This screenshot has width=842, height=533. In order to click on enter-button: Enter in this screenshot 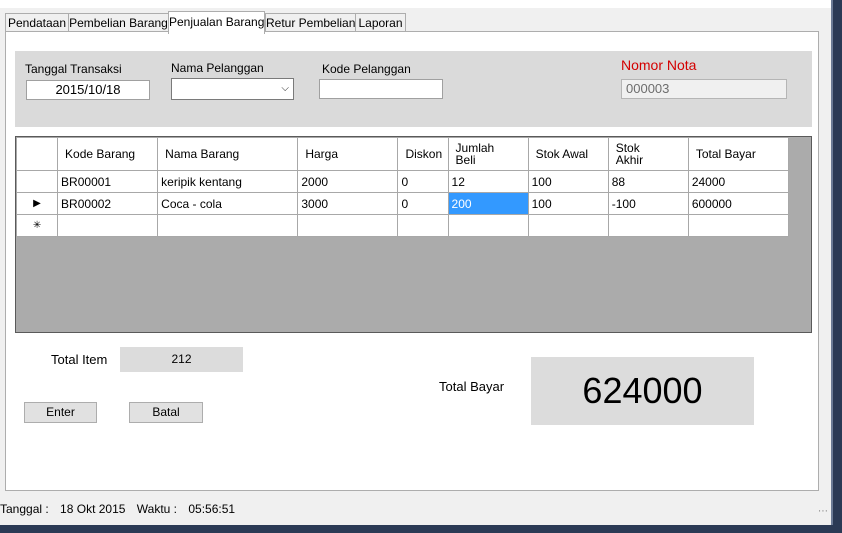, I will do `click(60, 412)`.